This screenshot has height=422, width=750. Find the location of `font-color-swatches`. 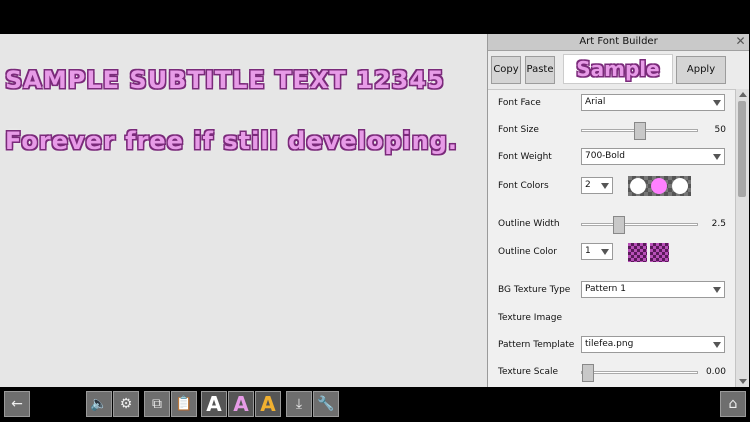

font-color-swatches is located at coordinates (659, 186).